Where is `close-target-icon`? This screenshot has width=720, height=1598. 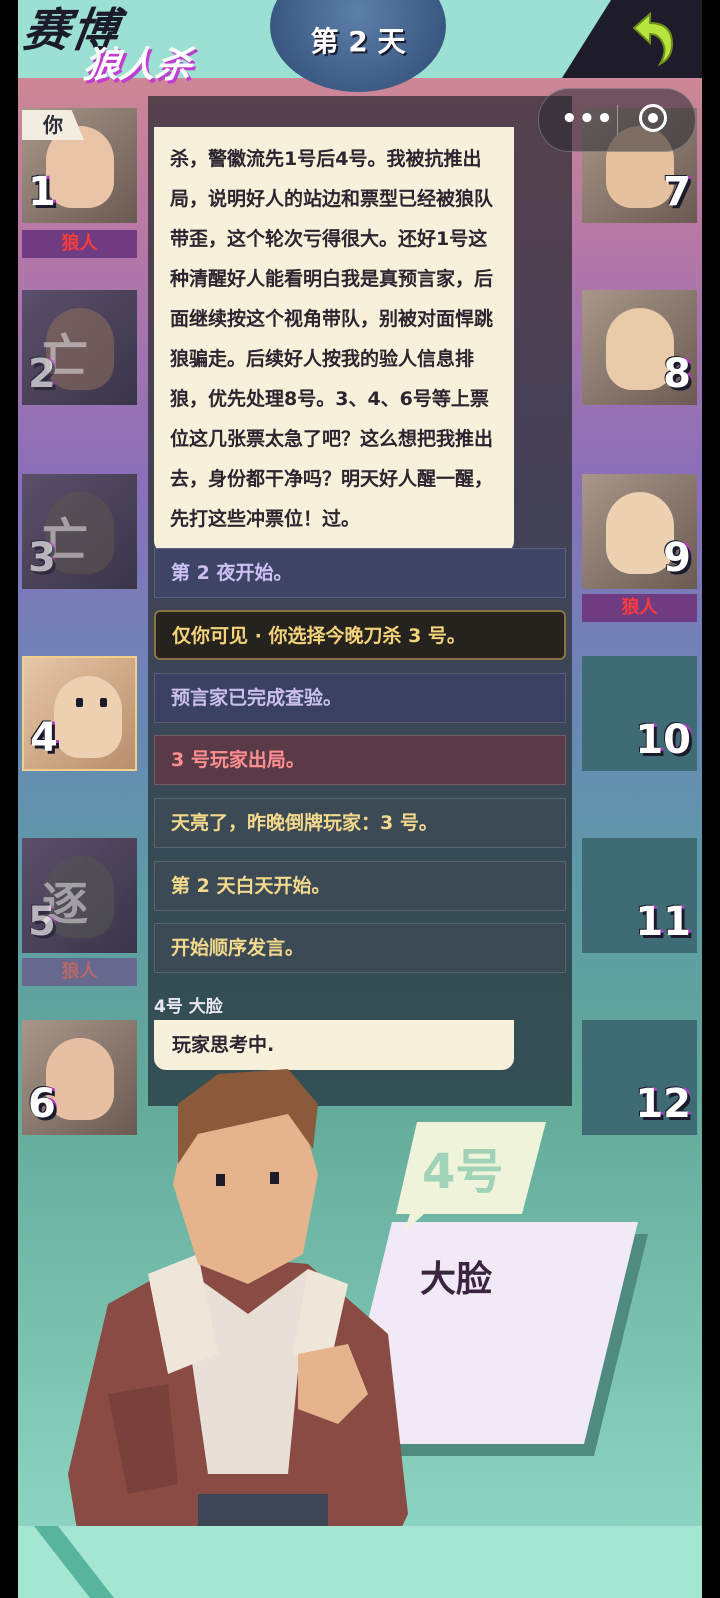 close-target-icon is located at coordinates (653, 118).